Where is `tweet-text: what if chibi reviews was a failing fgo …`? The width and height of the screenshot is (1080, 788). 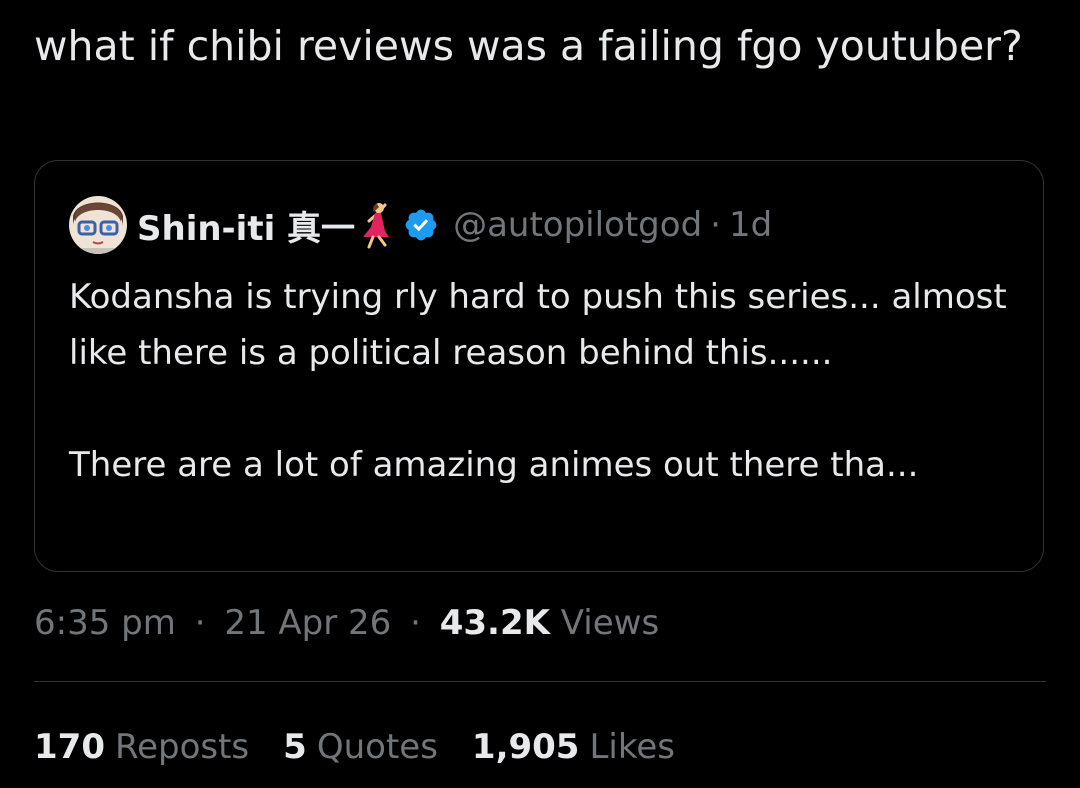
tweet-text: what if chibi reviews was a failing fgo … is located at coordinates (528, 46).